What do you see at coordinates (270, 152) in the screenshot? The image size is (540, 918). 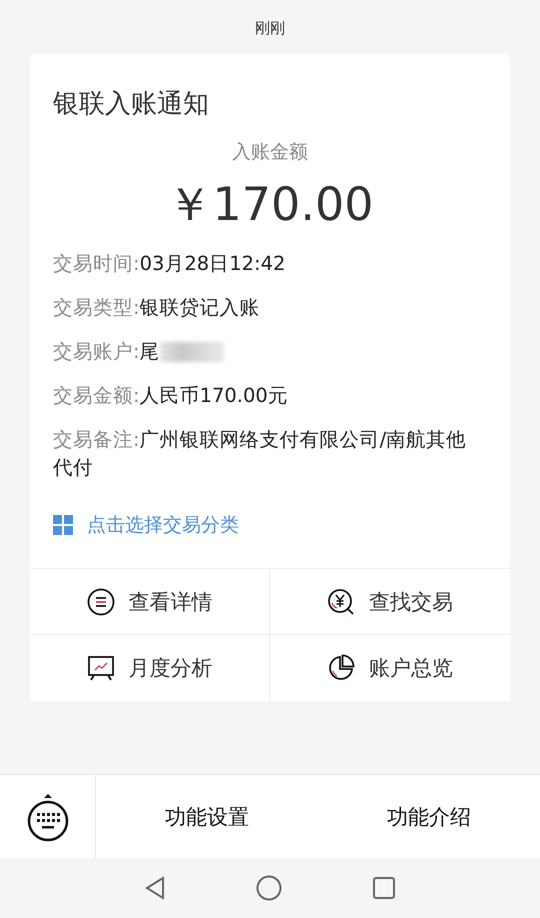 I see `amount-label: 入账金额` at bounding box center [270, 152].